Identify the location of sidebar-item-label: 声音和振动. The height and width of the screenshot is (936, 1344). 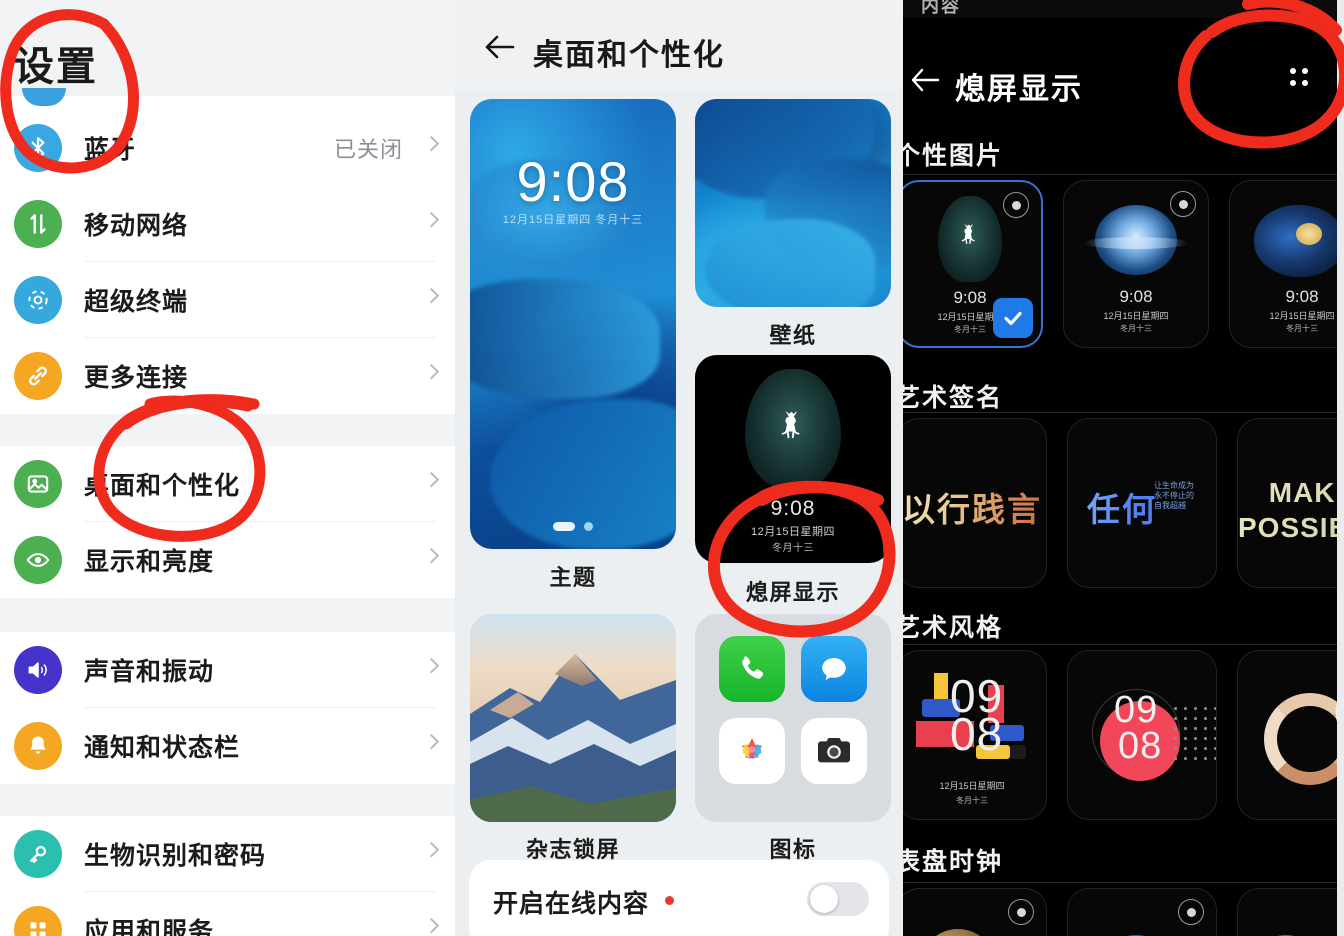
(149, 672).